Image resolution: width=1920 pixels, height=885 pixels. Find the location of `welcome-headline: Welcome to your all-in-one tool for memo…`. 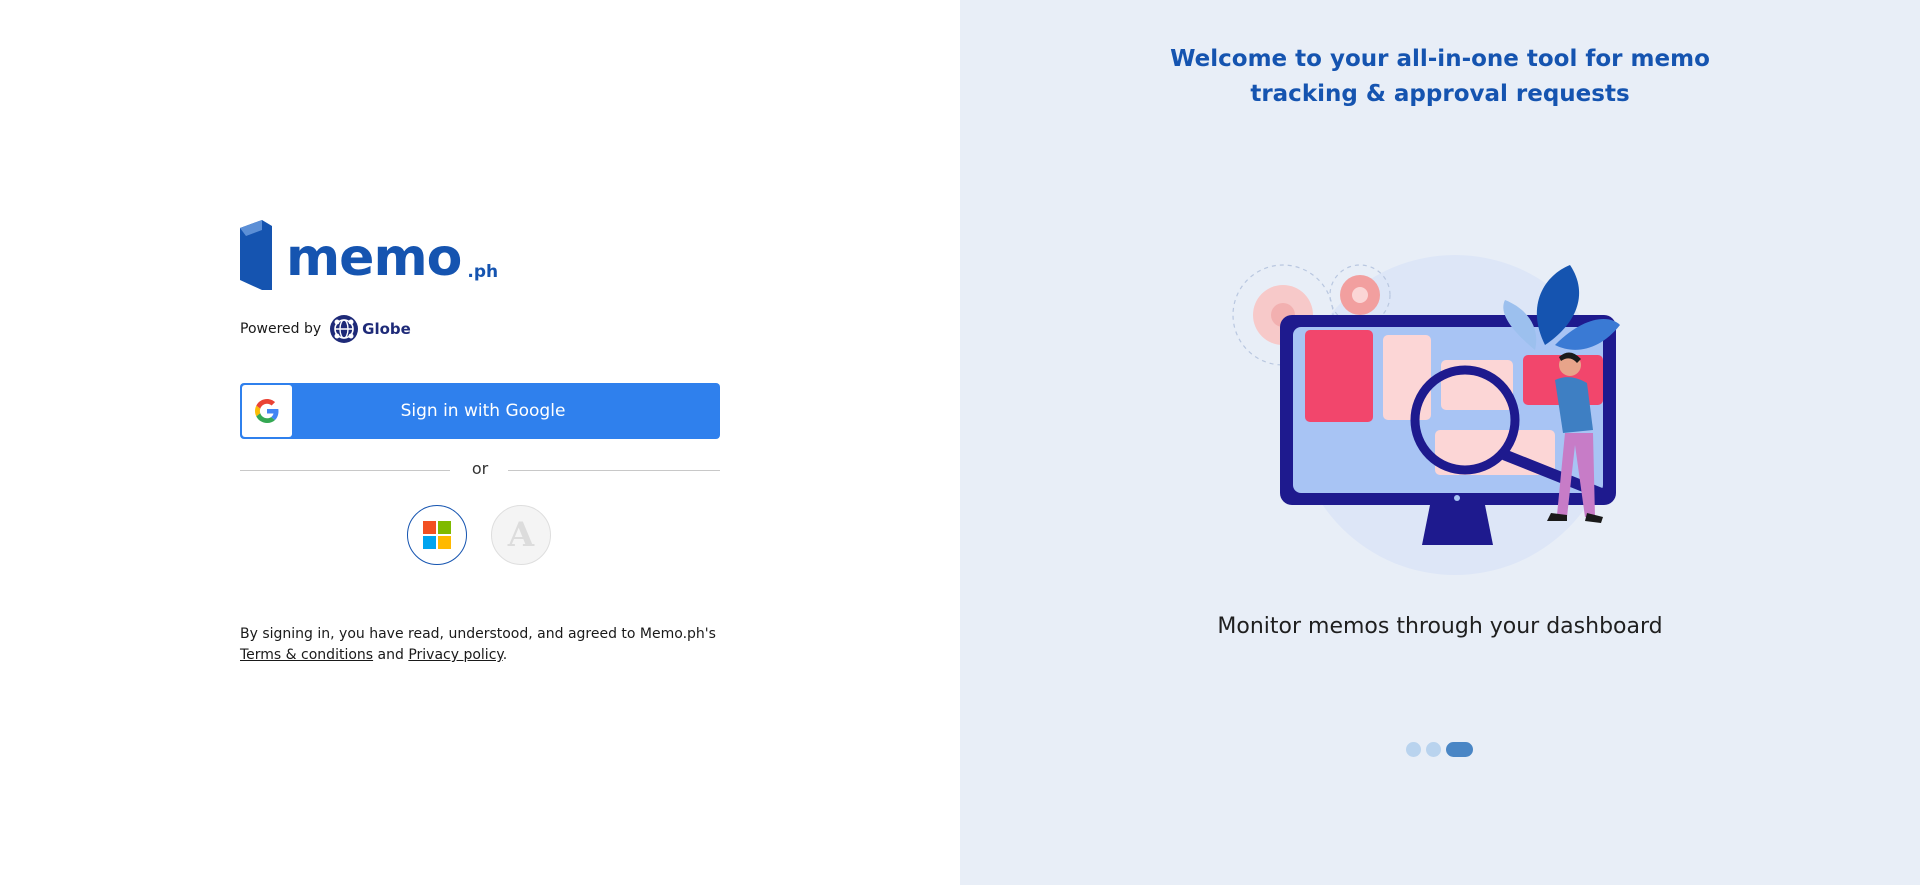

welcome-headline: Welcome to your all-in-one tool for memo… is located at coordinates (1440, 76).